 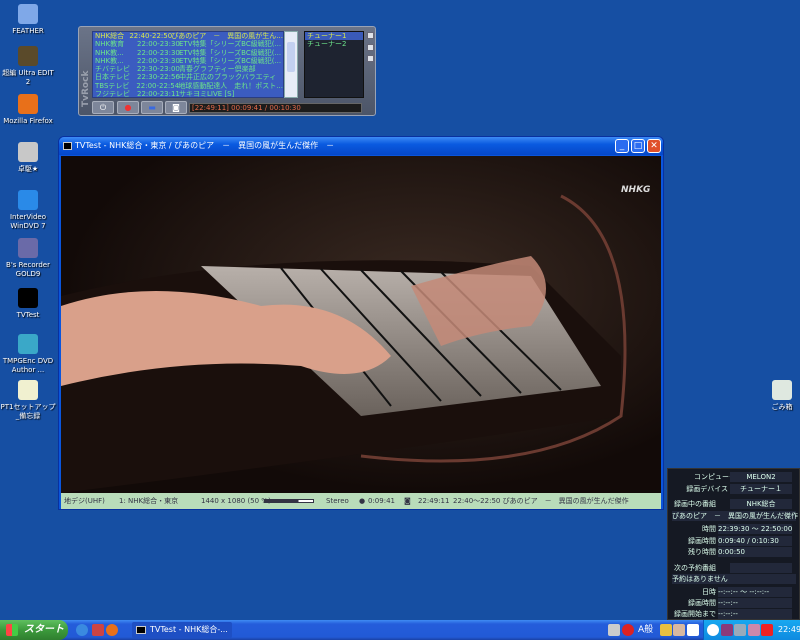 What do you see at coordinates (702, 541) in the screenshot?
I see `label: 録画時間` at bounding box center [702, 541].